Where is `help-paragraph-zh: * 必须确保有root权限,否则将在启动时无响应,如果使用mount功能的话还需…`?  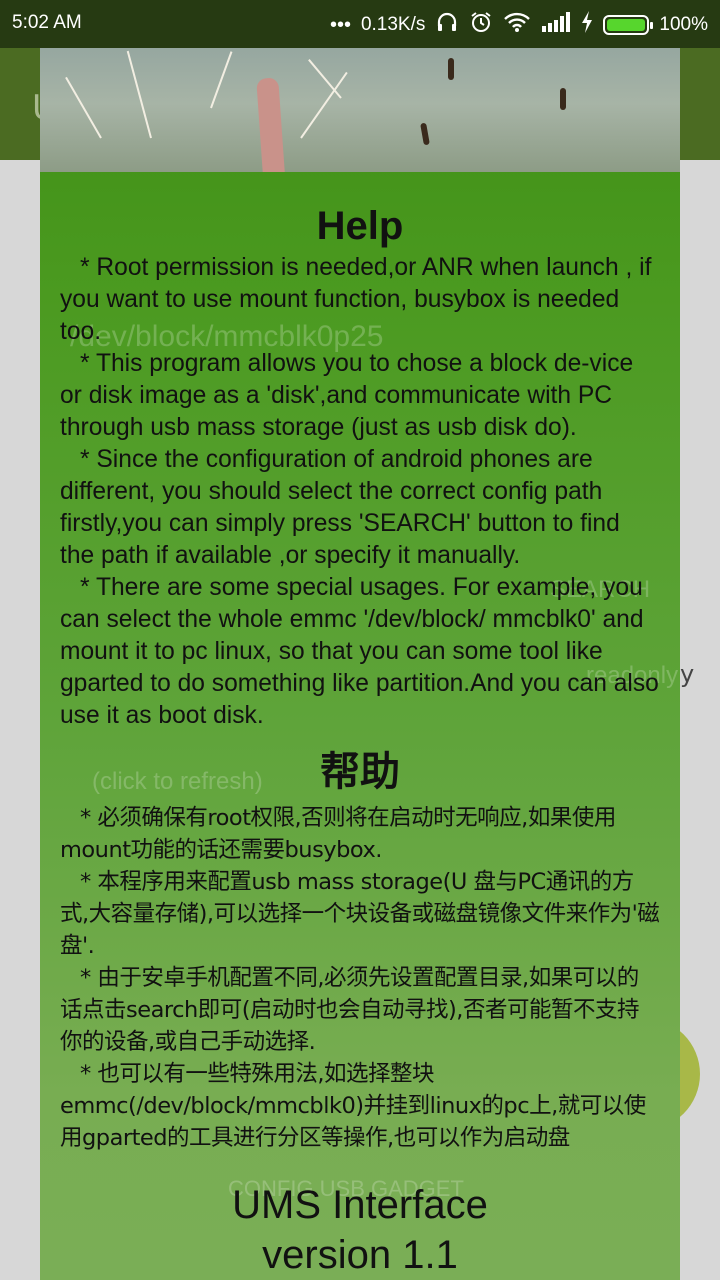
help-paragraph-zh: * 必须确保有root权限,否则将在启动时无响应,如果使用mount功能的话还需… is located at coordinates (338, 834).